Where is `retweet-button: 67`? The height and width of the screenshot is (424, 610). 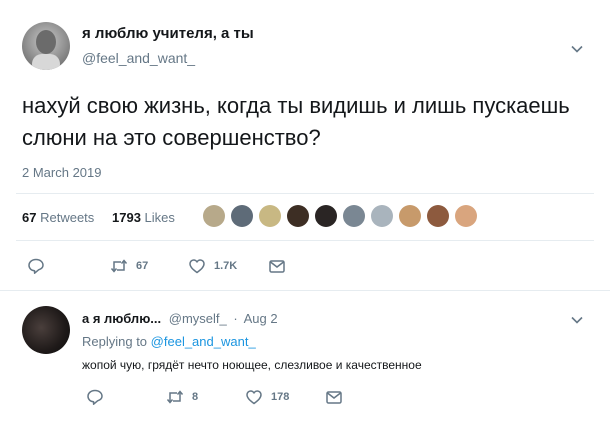
retweet-button: 67 is located at coordinates (129, 266).